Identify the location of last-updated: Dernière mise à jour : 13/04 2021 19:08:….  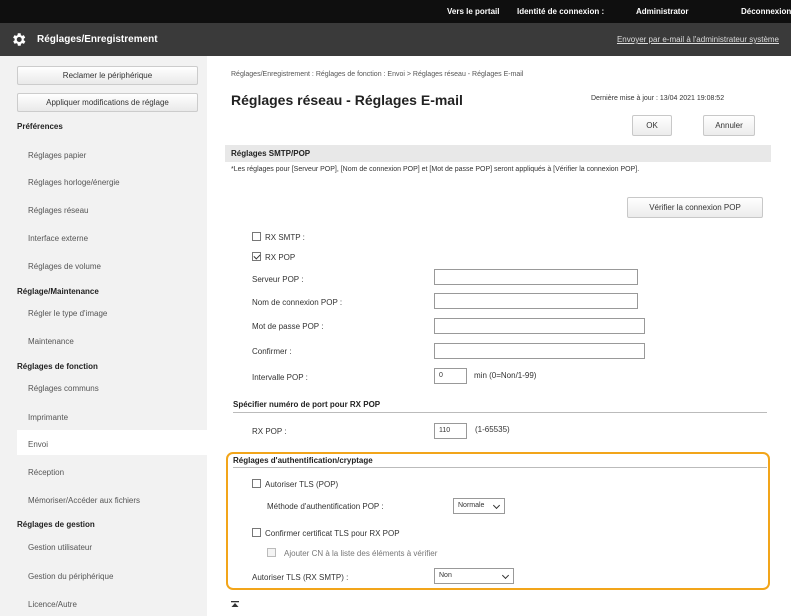
(658, 98).